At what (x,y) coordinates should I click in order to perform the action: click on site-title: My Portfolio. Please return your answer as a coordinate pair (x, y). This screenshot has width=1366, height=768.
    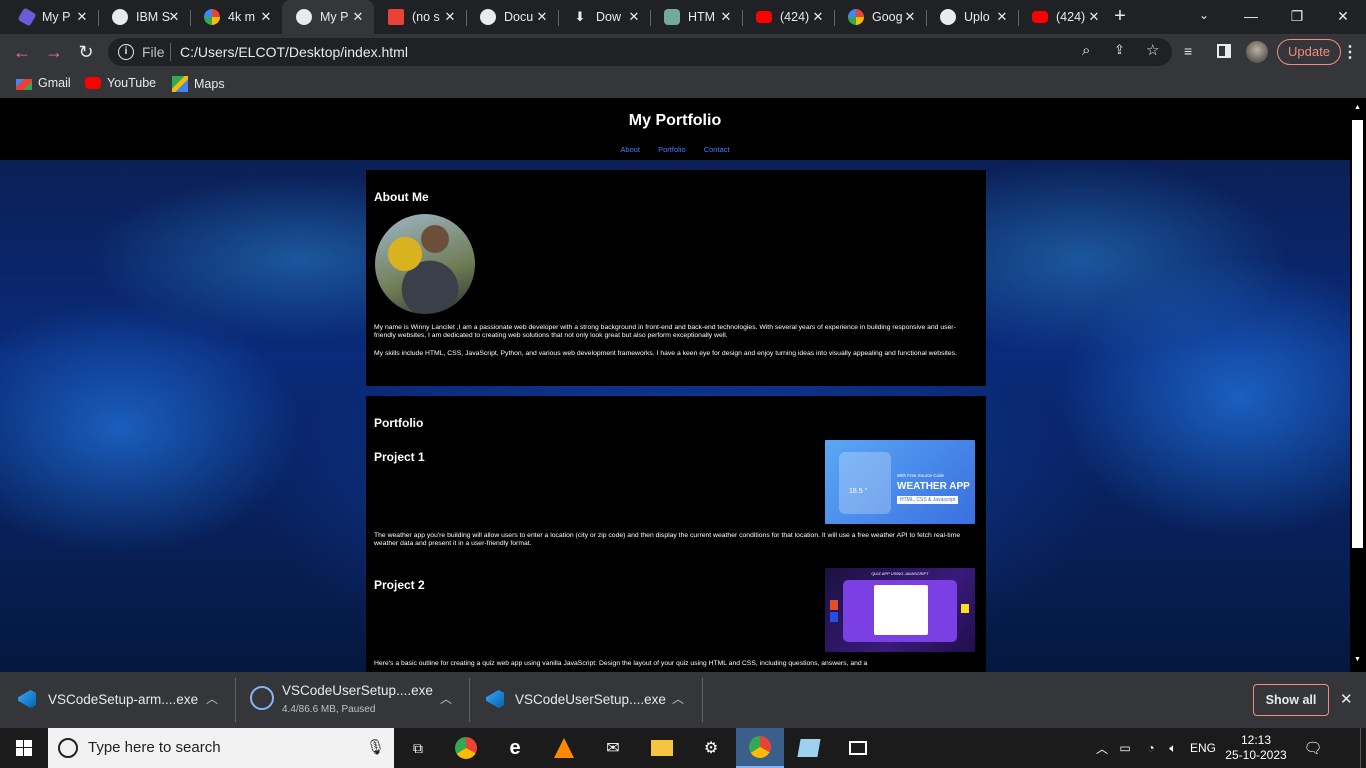
    Looking at the image, I should click on (675, 120).